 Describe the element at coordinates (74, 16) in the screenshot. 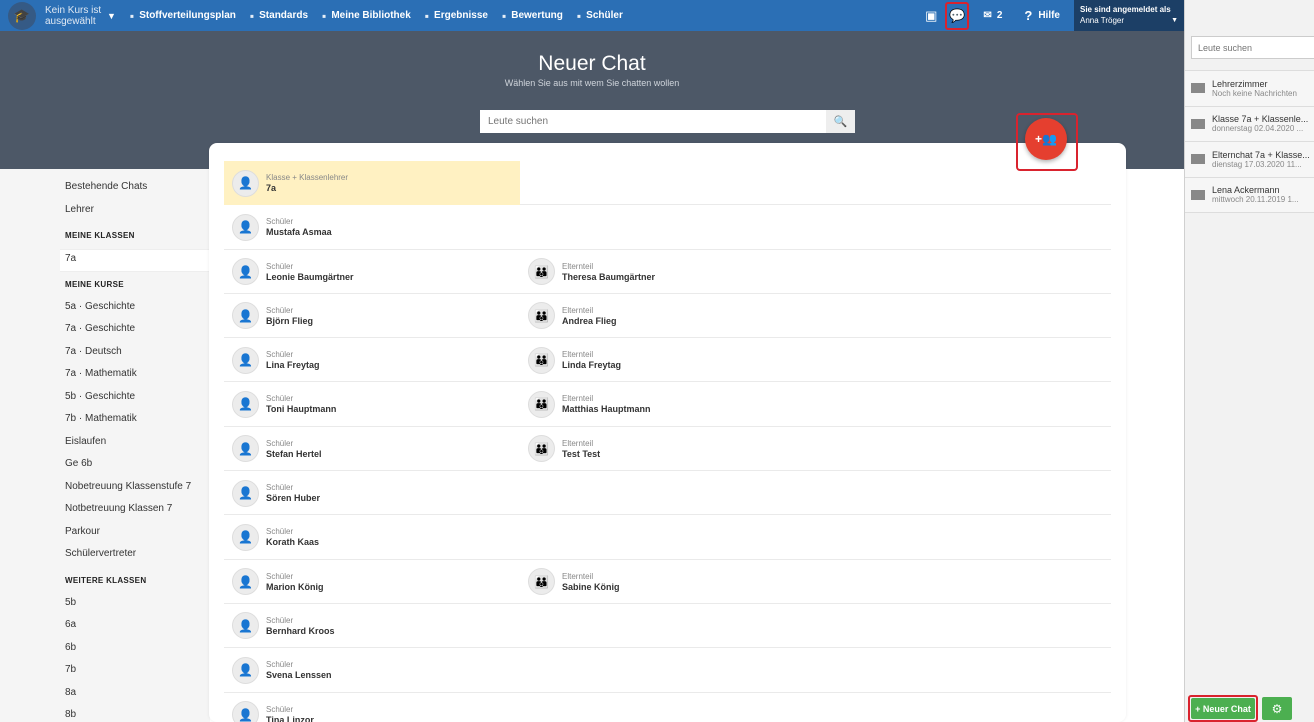

I see `course-selector: Kein Kurs ist ausgewählt` at that location.